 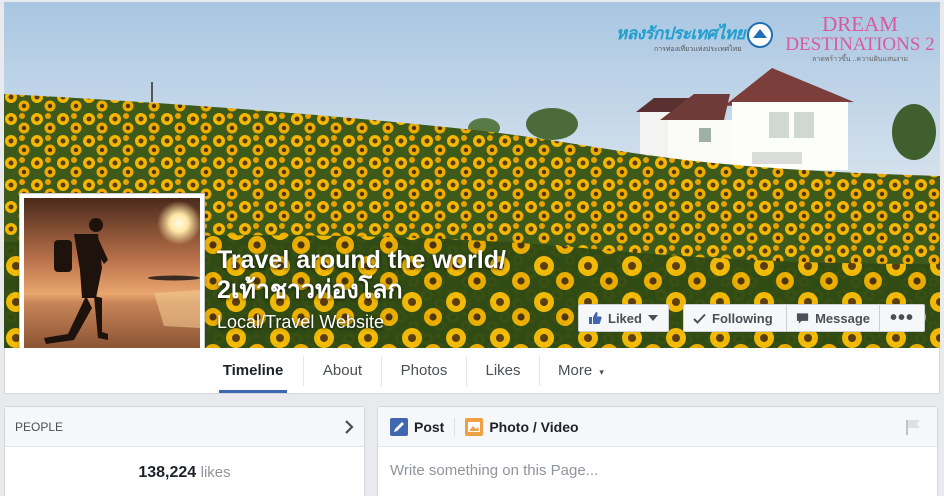 What do you see at coordinates (657, 427) in the screenshot?
I see `composer-tabs: Post Photo / Video` at bounding box center [657, 427].